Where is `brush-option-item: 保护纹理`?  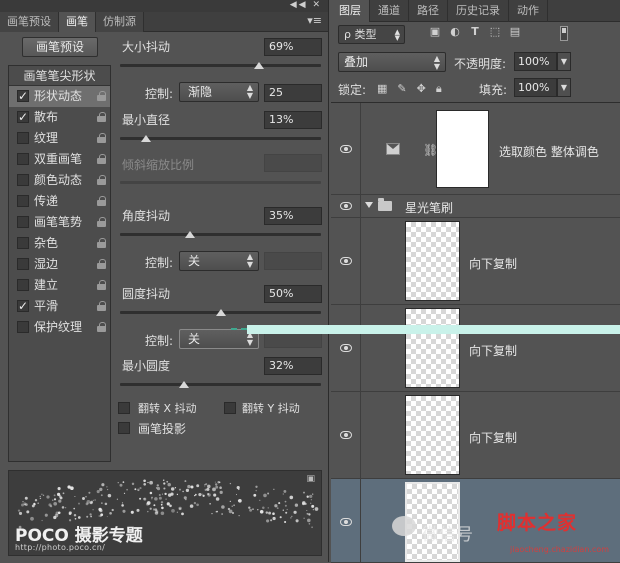
brush-option-item: 保护纹理 is located at coordinates (59, 327).